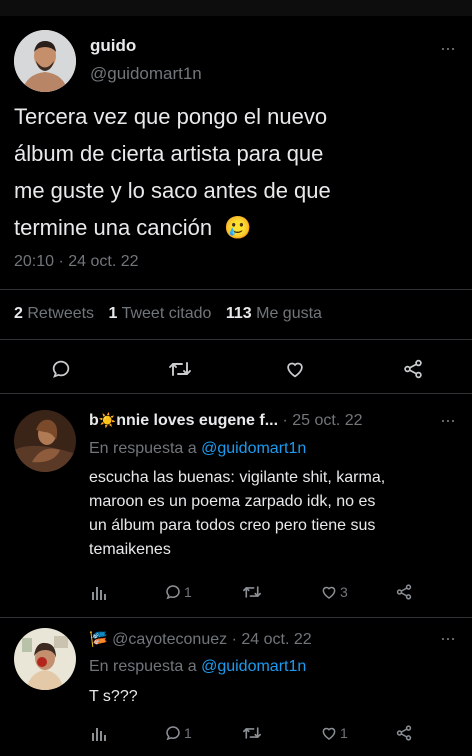 The width and height of the screenshot is (472, 756). What do you see at coordinates (172, 190) in the screenshot?
I see `tweet-text-line: me guste y lo saco antes de que` at bounding box center [172, 190].